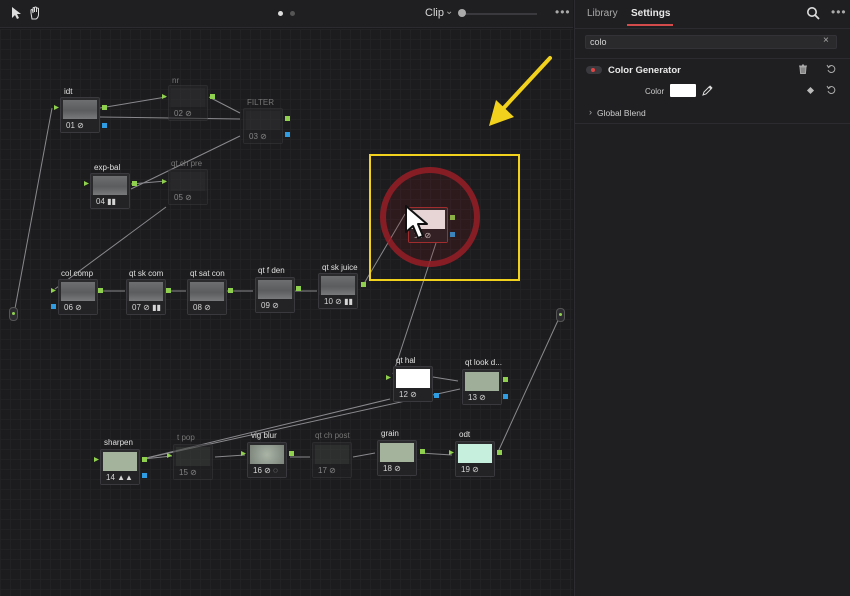 The width and height of the screenshot is (850, 596). I want to click on clip-dropdown: Clip, so click(434, 13).